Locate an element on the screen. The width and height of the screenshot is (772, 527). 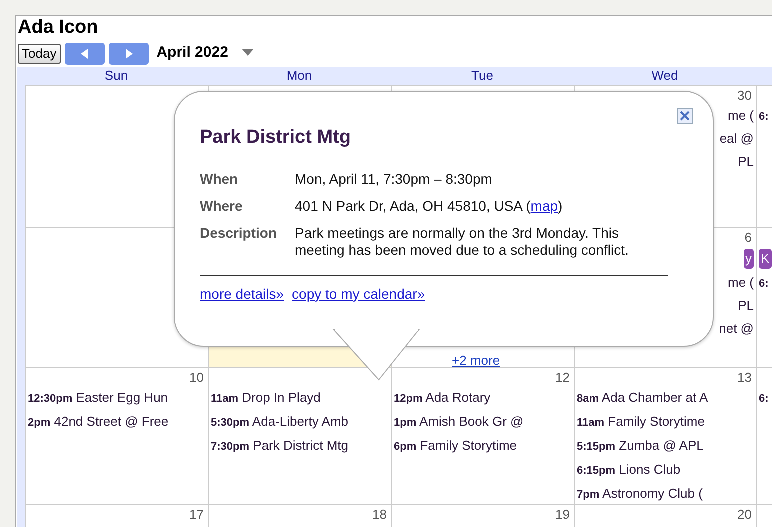
weekday-header: Tue is located at coordinates (483, 75).